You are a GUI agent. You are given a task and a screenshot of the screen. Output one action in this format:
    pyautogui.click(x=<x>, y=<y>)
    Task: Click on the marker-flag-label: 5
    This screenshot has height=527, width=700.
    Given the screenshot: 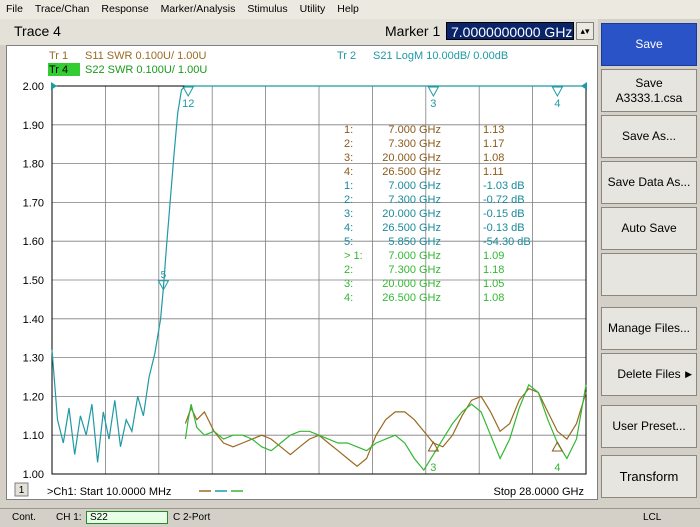 What is the action you would take?
    pyautogui.click(x=164, y=275)
    